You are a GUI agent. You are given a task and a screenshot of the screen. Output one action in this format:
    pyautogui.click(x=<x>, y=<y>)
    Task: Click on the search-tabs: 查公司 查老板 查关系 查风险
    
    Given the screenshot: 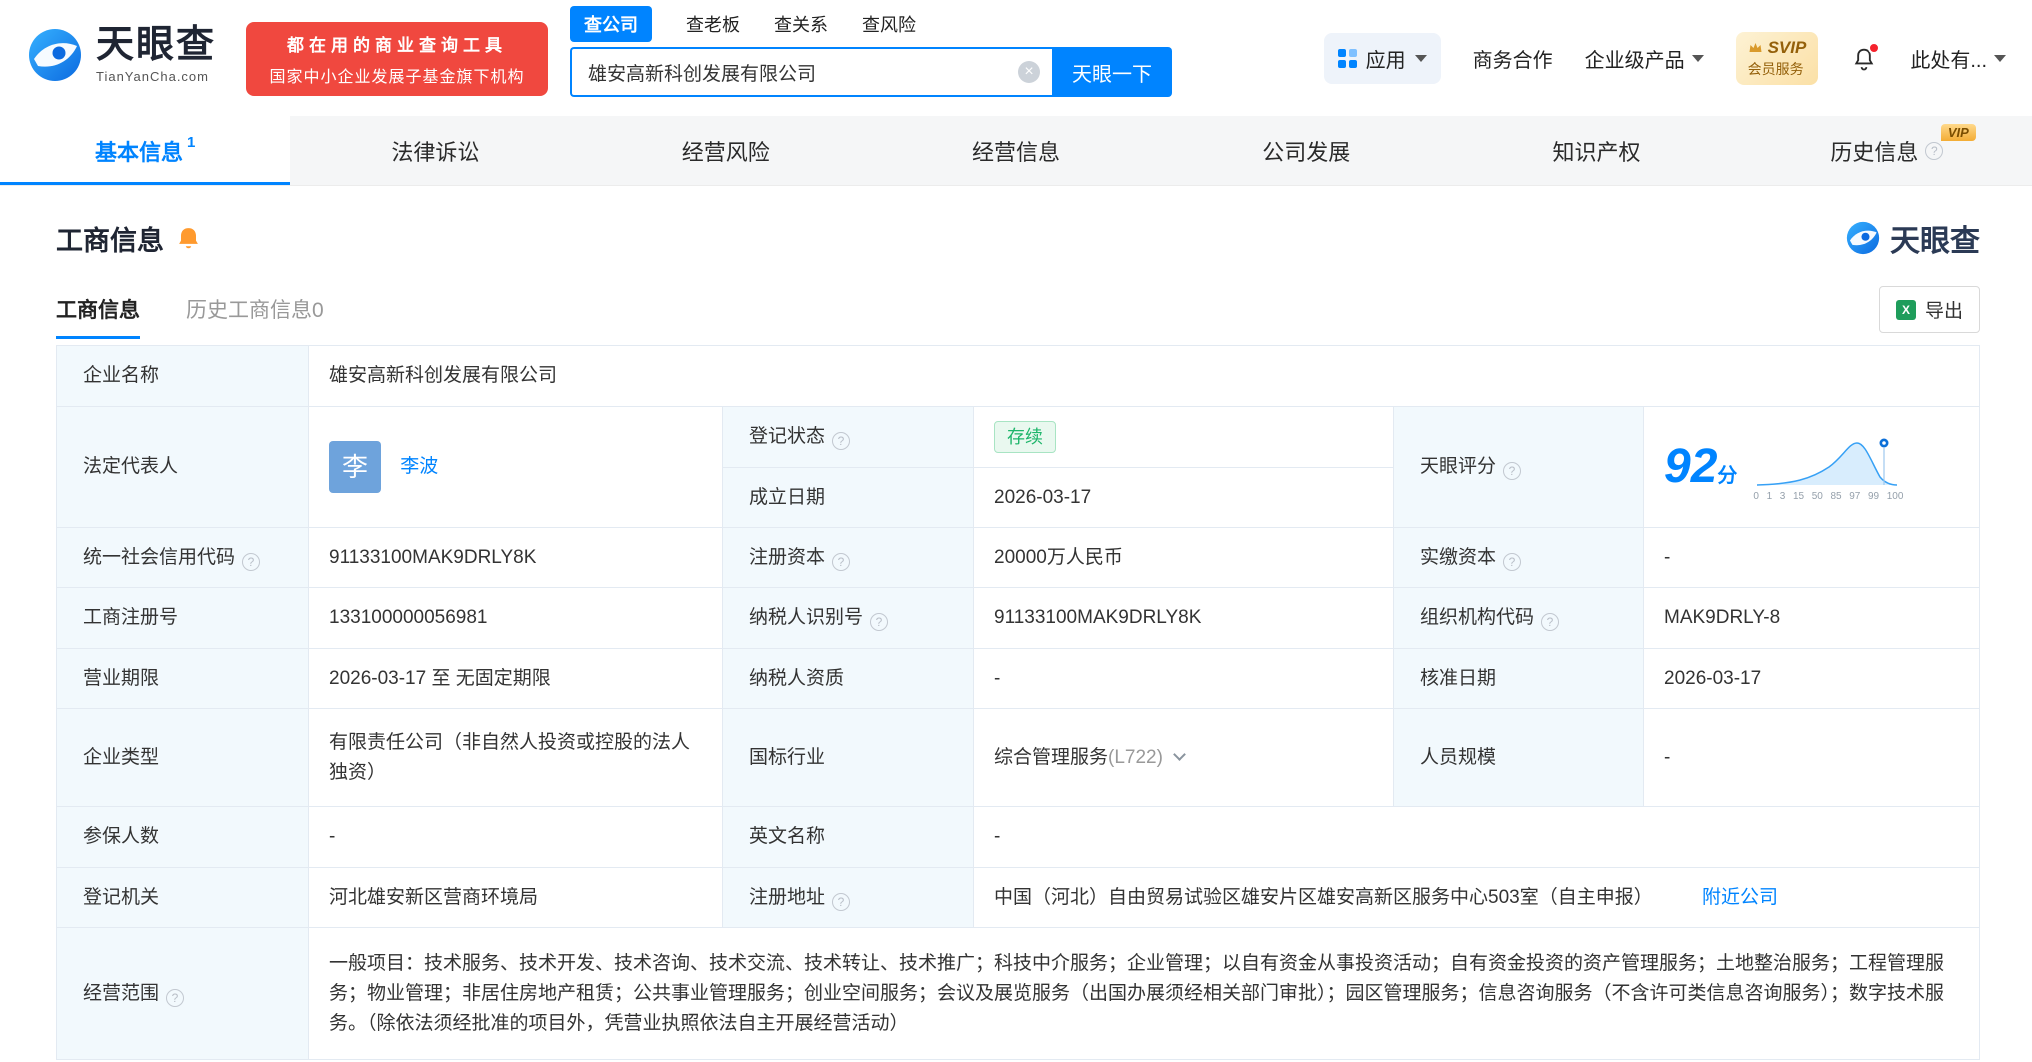 What is the action you would take?
    pyautogui.click(x=871, y=24)
    